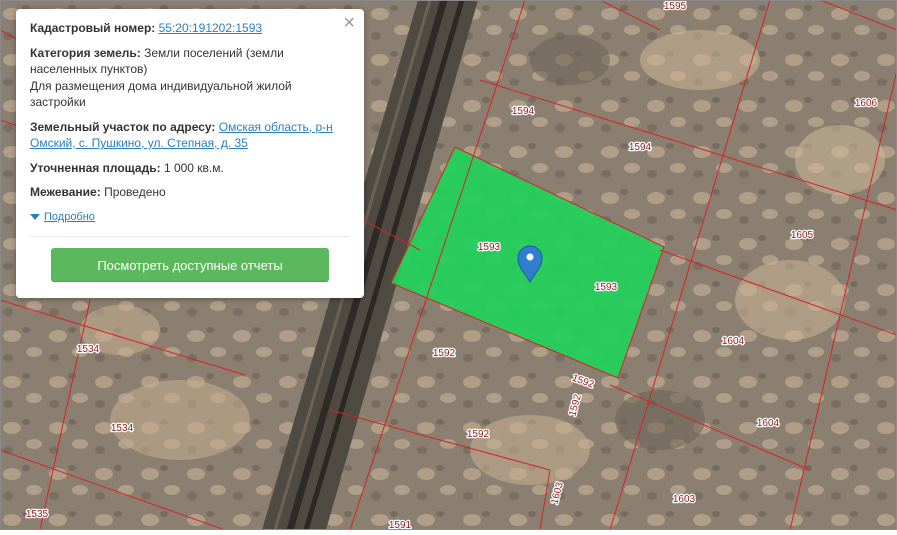  What do you see at coordinates (190, 217) in the screenshot?
I see `more-details-link: Подробно` at bounding box center [190, 217].